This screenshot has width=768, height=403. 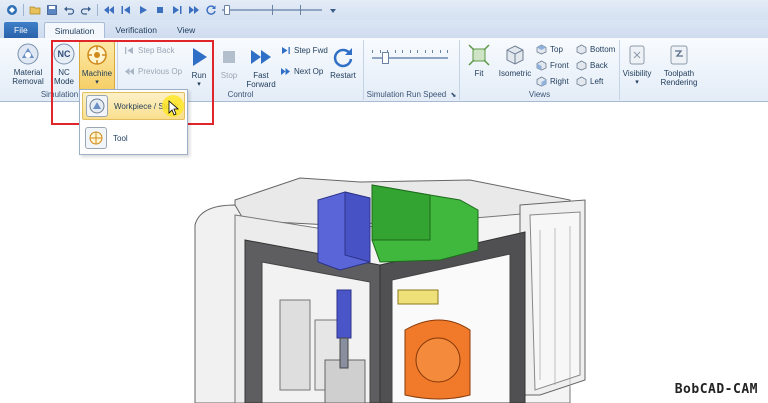 I want to click on cube-top-icon, so click(x=541, y=49).